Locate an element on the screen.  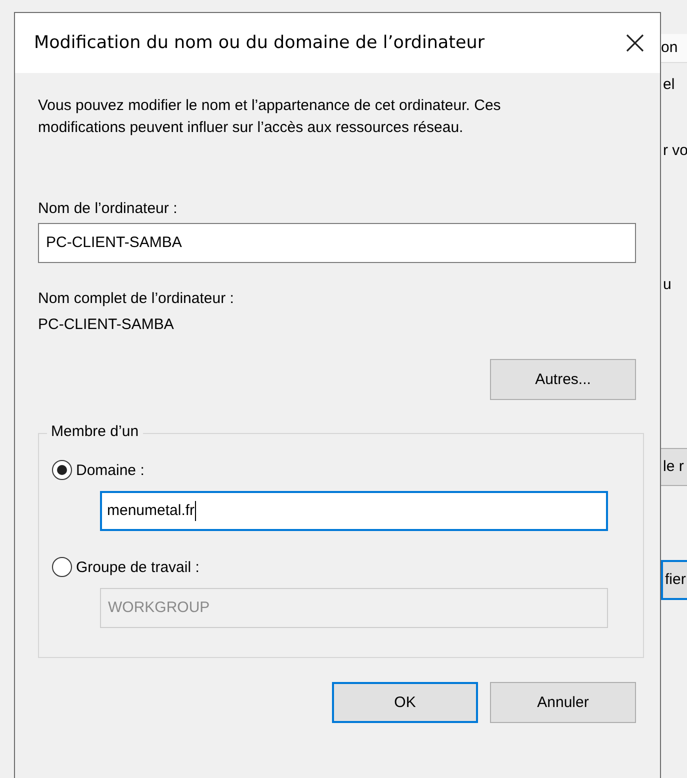
text-cursor is located at coordinates (195, 511).